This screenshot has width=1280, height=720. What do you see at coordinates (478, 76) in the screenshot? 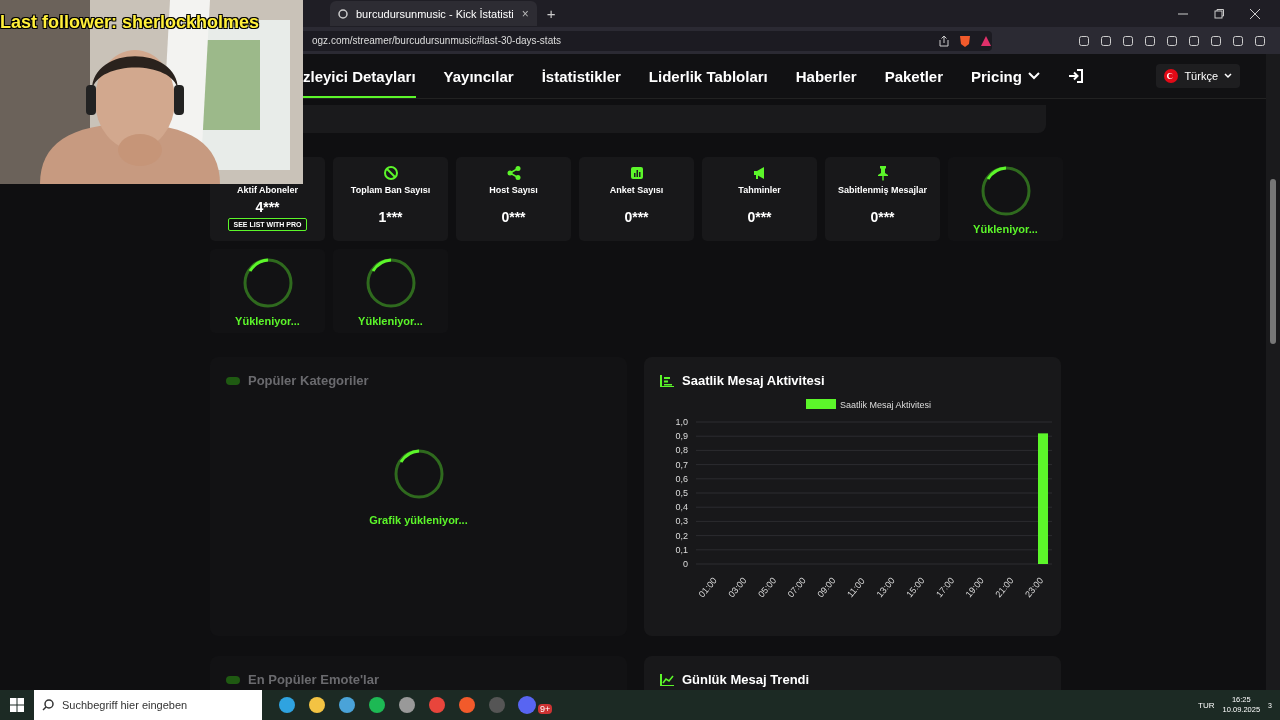
I see `nav-link: Yayıncılar` at bounding box center [478, 76].